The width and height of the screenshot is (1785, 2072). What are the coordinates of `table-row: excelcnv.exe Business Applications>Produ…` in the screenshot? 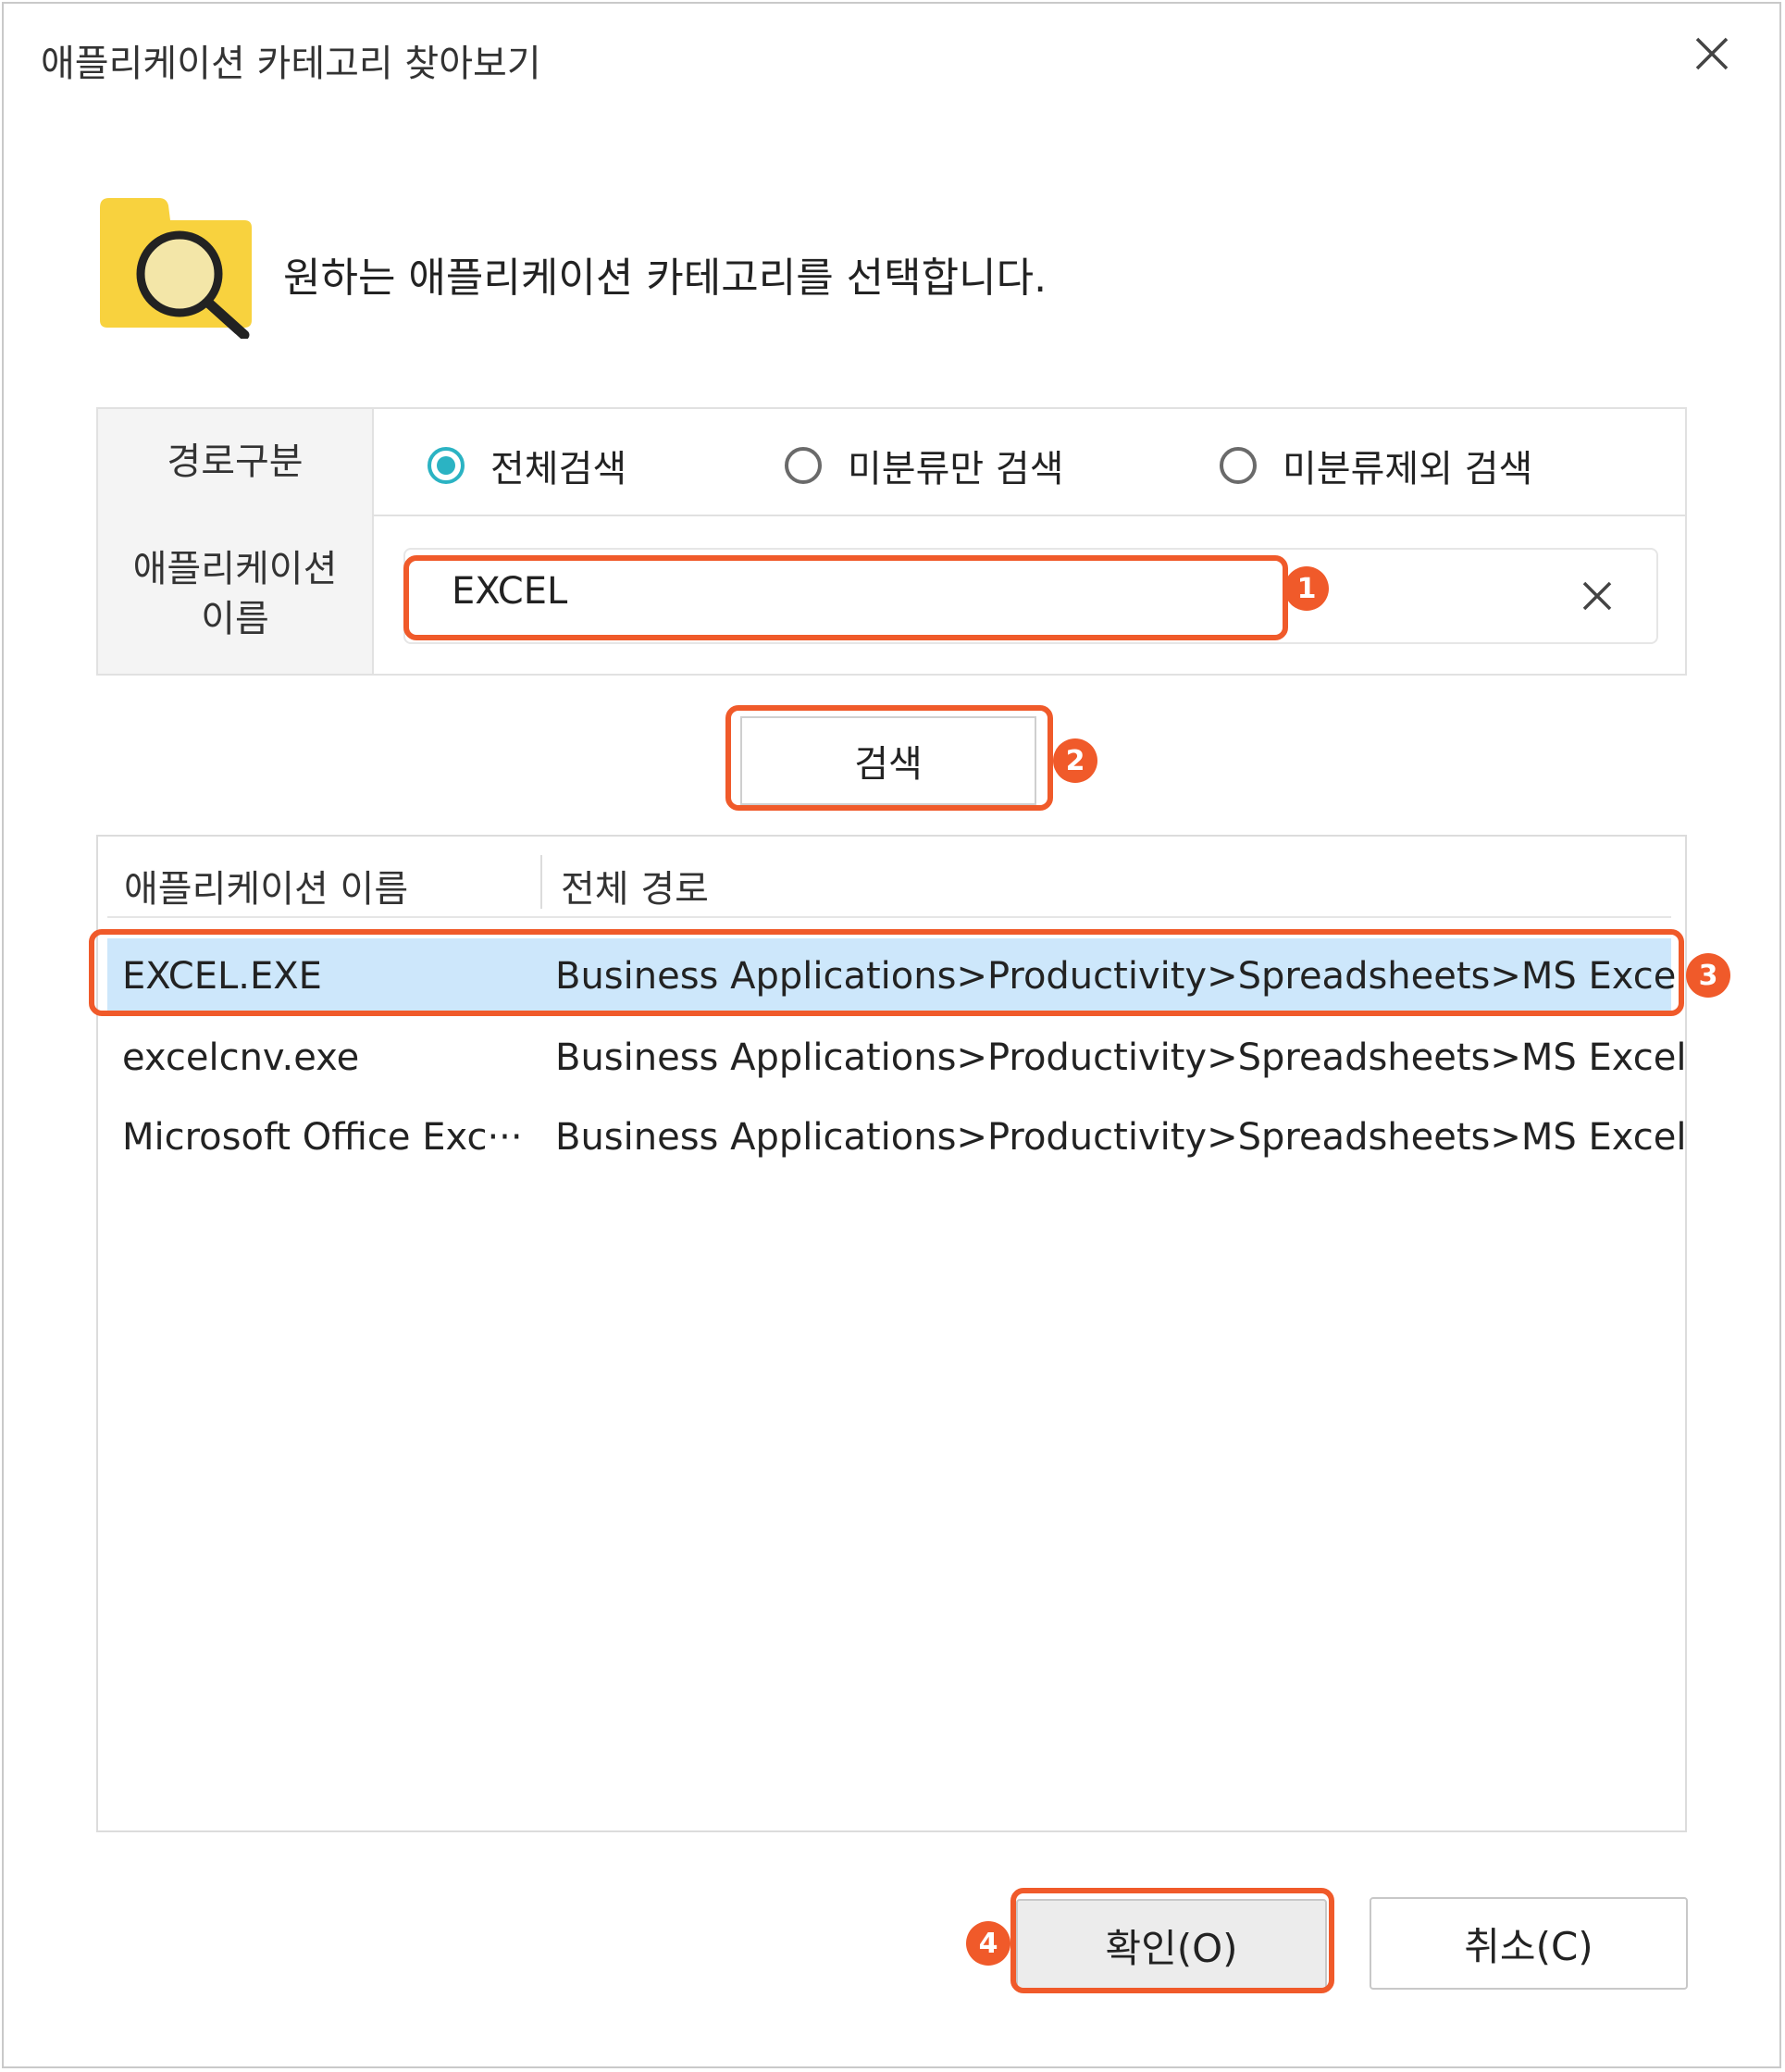 It's located at (896, 1059).